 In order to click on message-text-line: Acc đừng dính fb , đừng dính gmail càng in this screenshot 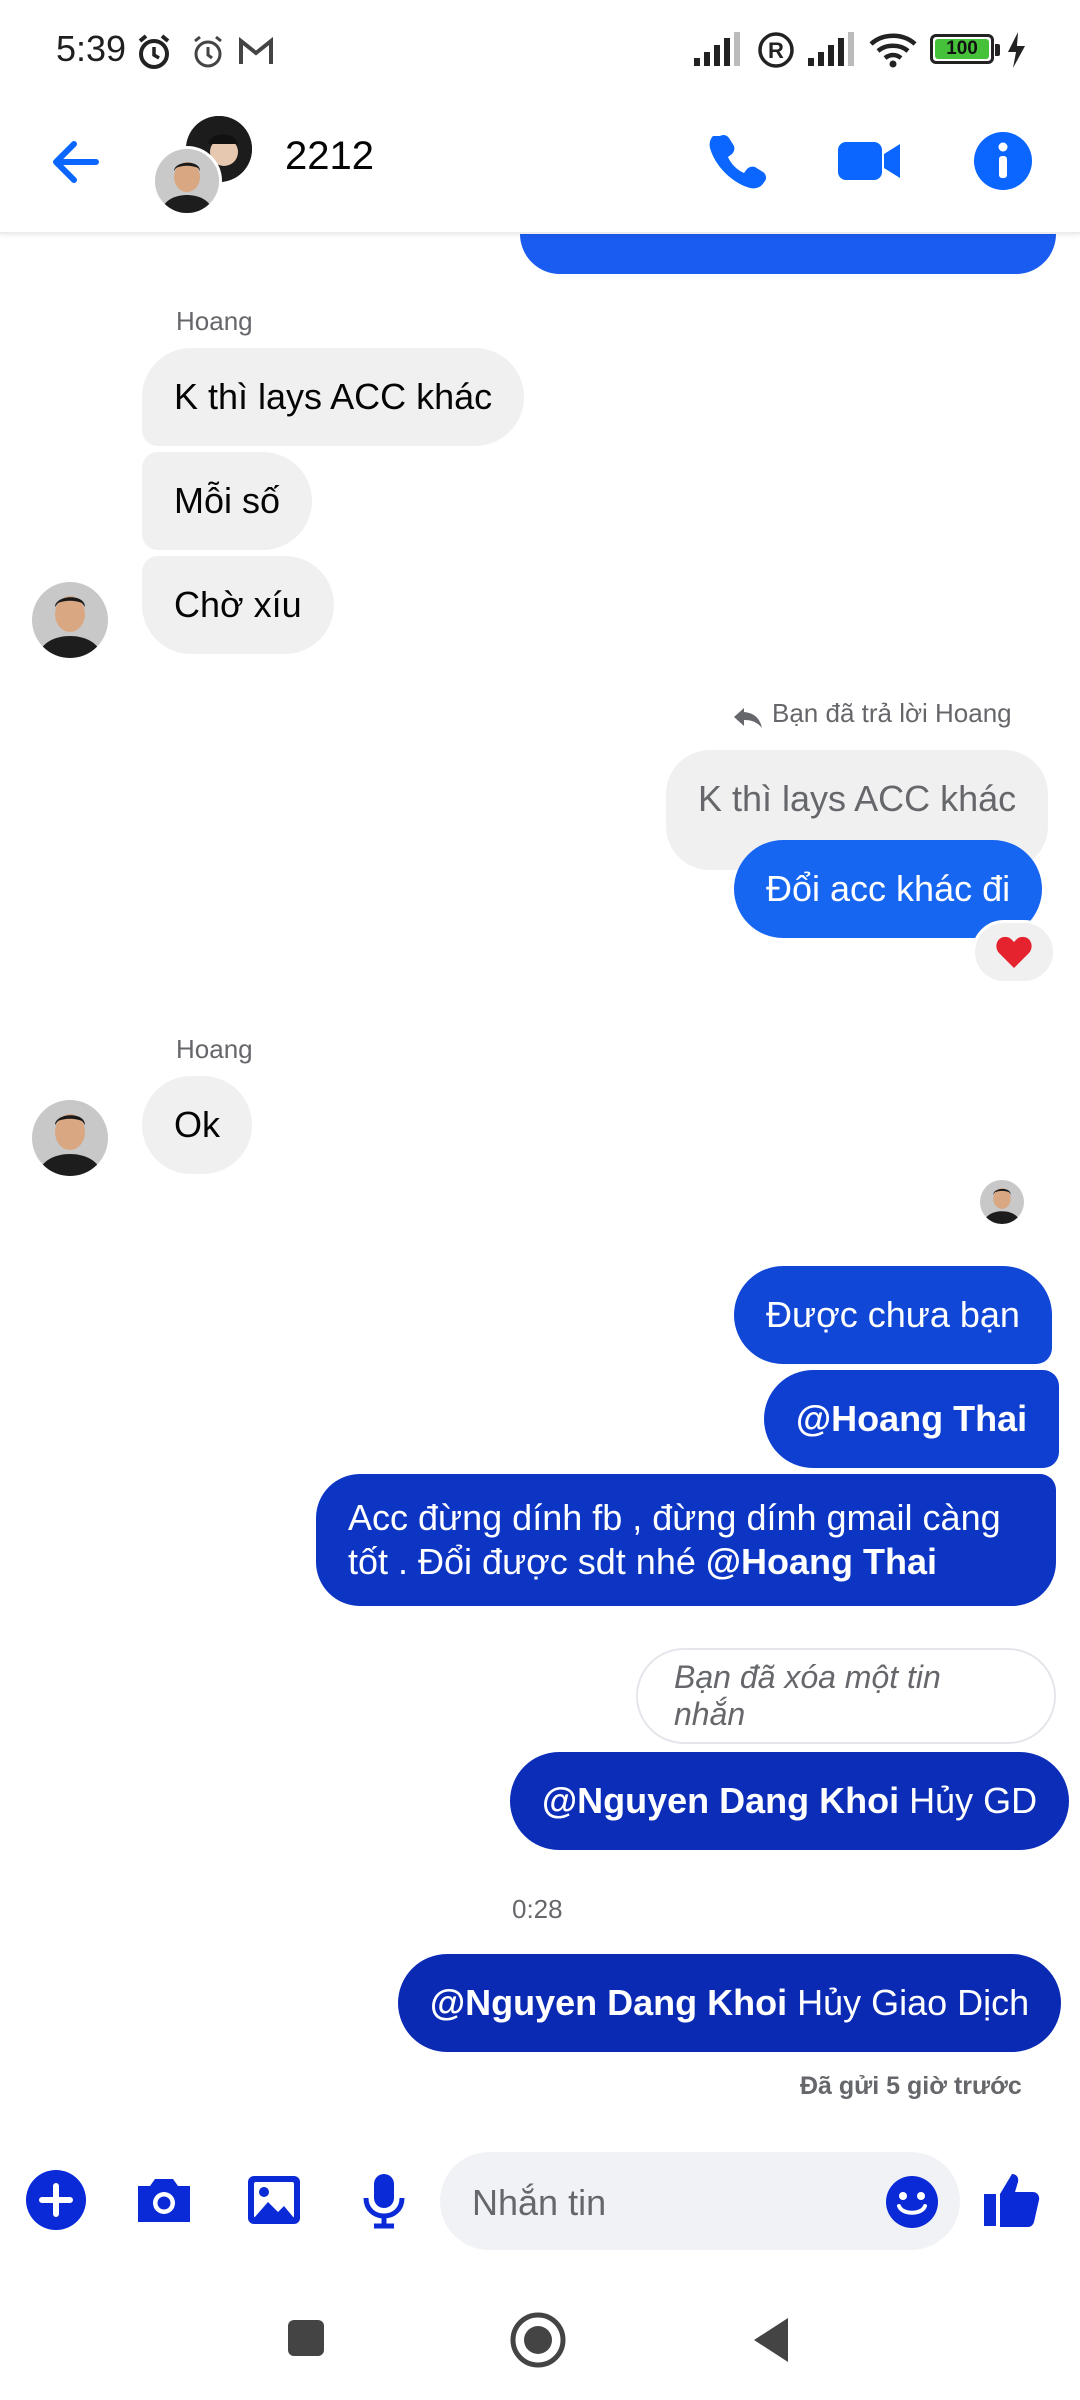, I will do `click(674, 1517)`.